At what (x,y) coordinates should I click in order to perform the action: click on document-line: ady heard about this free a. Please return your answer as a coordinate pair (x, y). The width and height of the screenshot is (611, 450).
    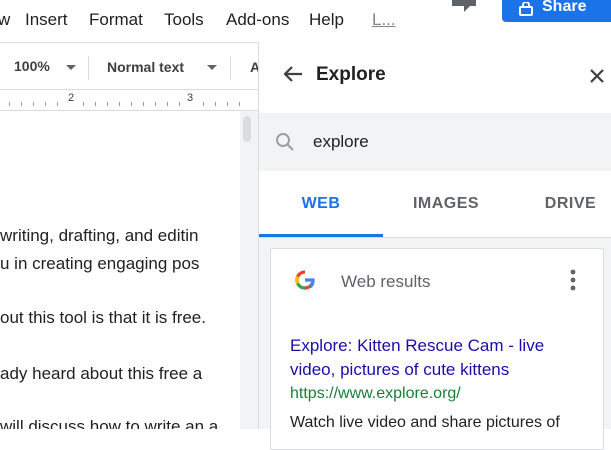
    Looking at the image, I should click on (101, 373).